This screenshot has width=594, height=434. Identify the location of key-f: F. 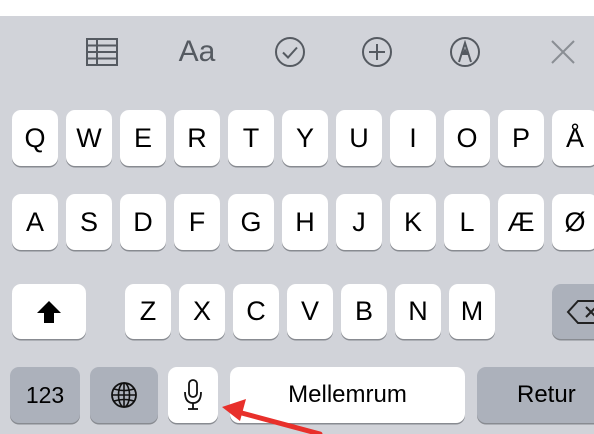
(197, 222).